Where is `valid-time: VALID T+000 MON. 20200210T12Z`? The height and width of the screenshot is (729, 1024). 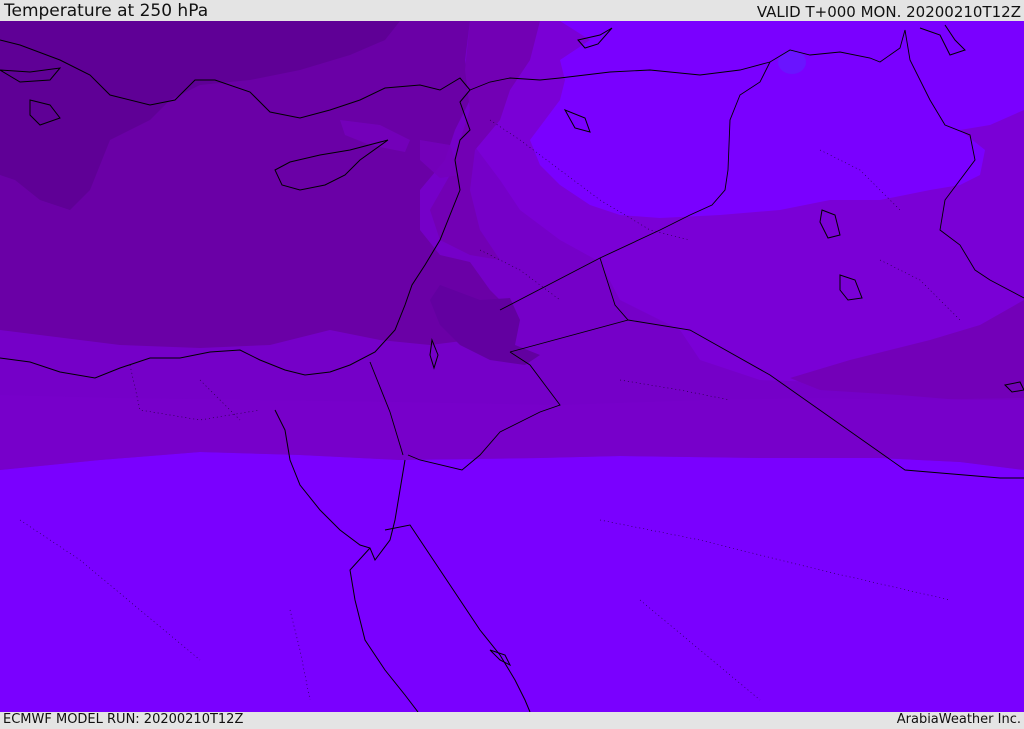 valid-time: VALID T+000 MON. 20200210T12Z is located at coordinates (888, 12).